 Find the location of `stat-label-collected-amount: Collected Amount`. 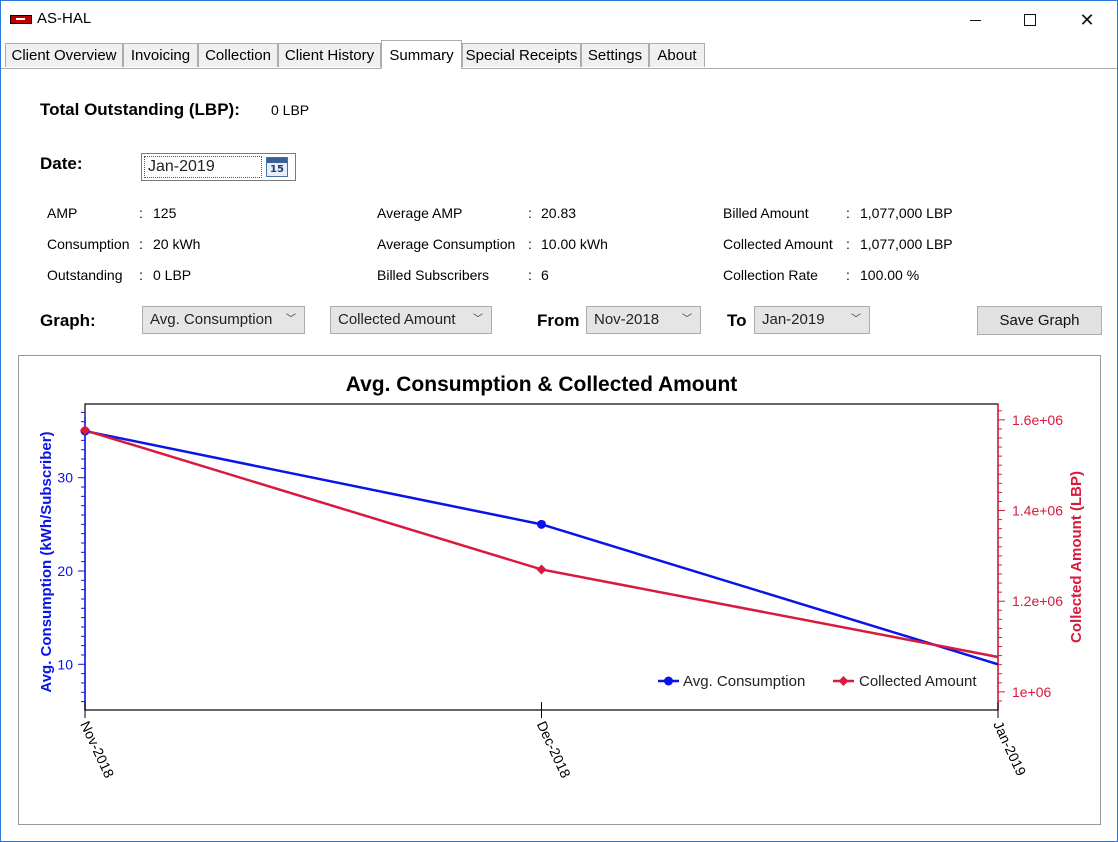

stat-label-collected-amount: Collected Amount is located at coordinates (778, 244).